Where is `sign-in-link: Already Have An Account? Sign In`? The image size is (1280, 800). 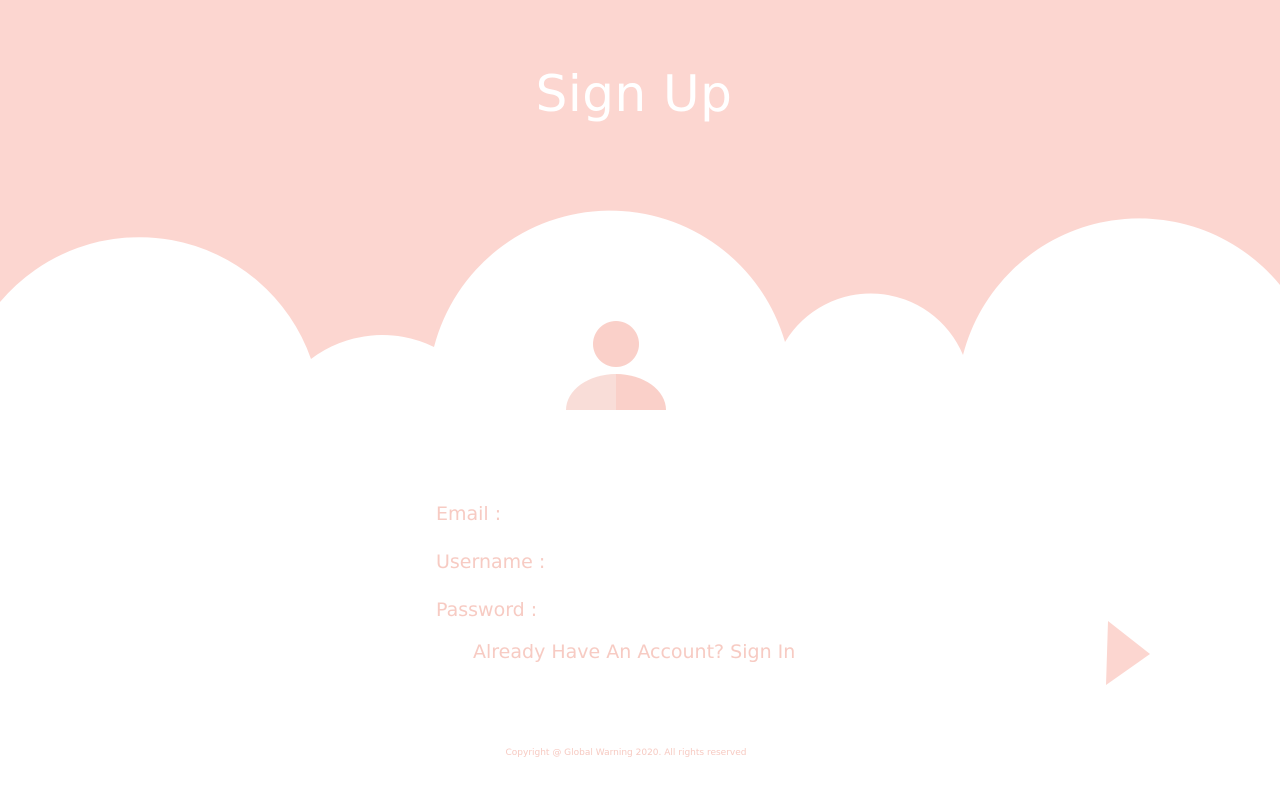 sign-in-link: Already Have An Account? Sign In is located at coordinates (634, 652).